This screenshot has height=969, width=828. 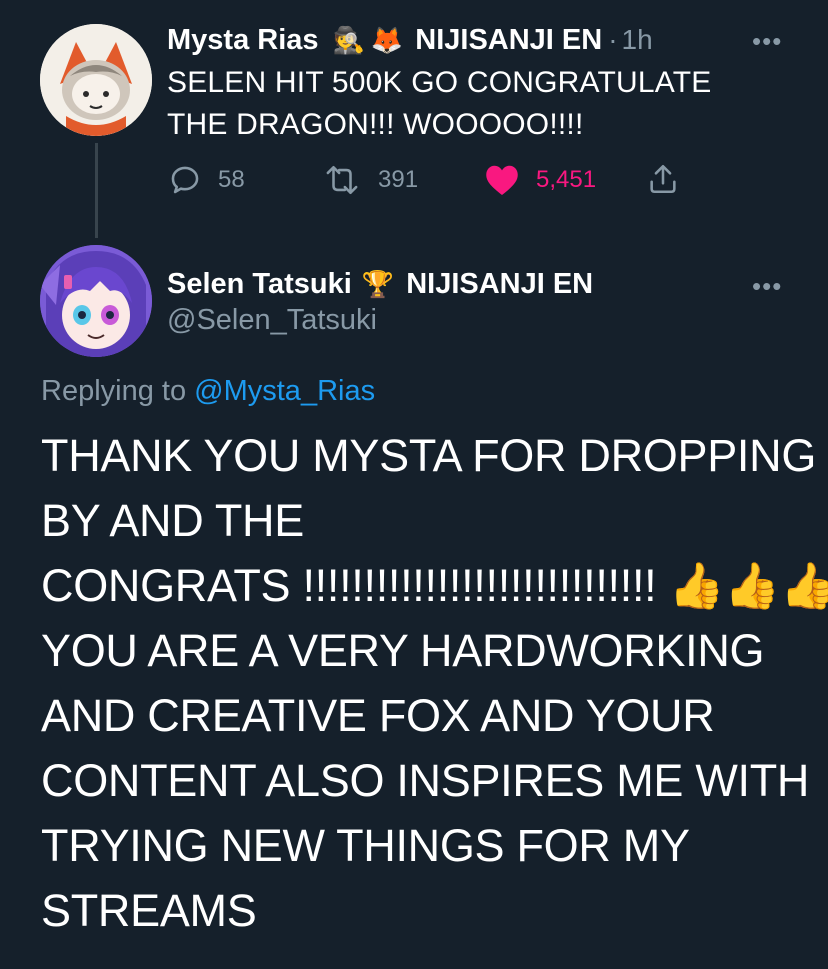 I want to click on share-icon, so click(x=663, y=179).